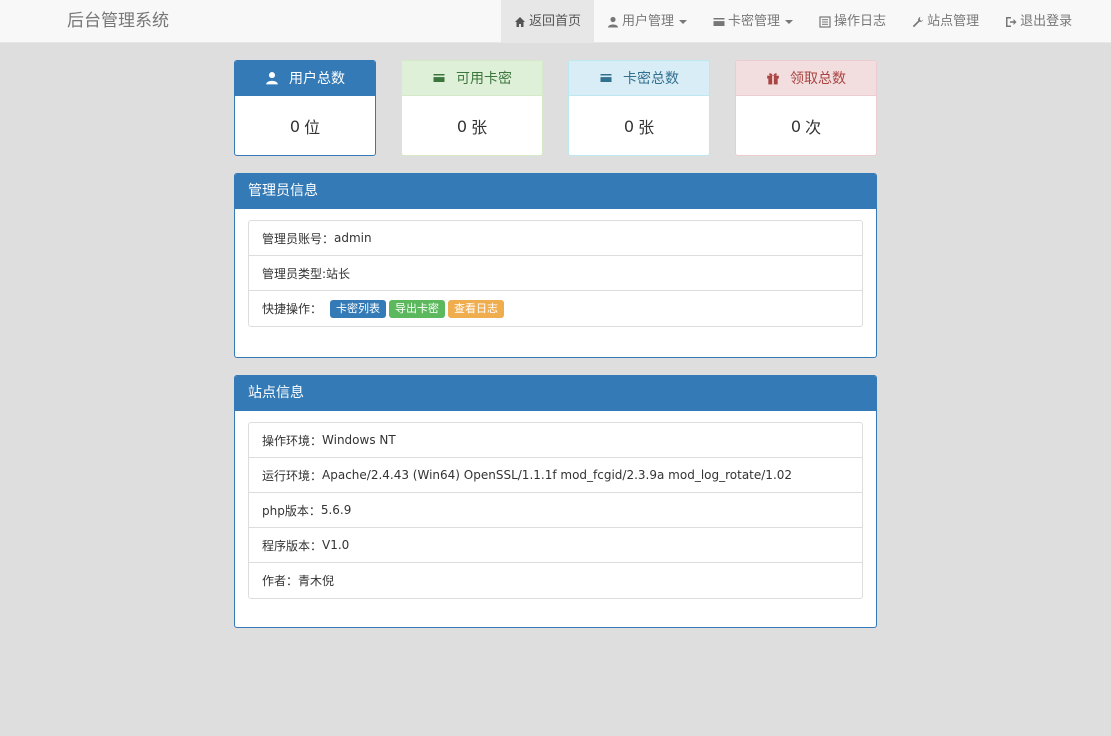 The height and width of the screenshot is (736, 1111). Describe the element at coordinates (555, 308) in the screenshot. I see `list-item: 快捷操作： 卡密列表 导出卡密 查看日志` at that location.